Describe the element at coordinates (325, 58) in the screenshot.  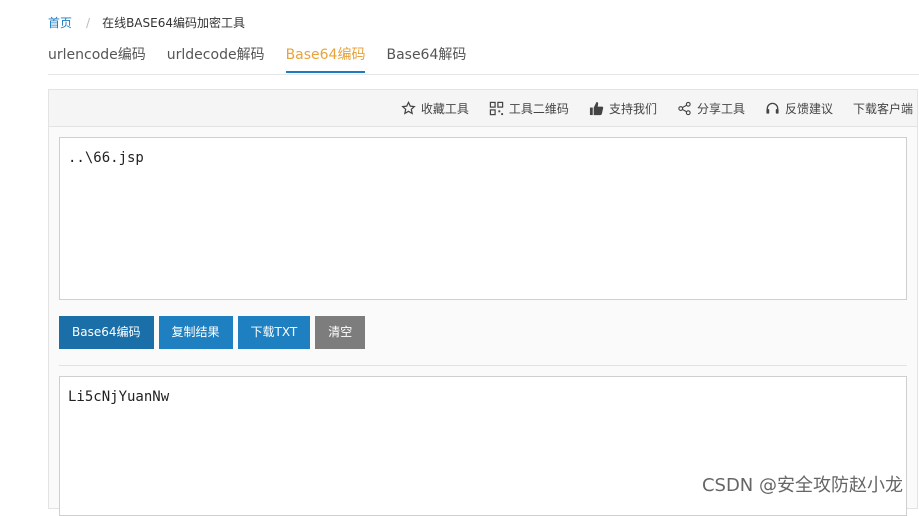
I see `tab-base64-encode: Base64编码` at that location.